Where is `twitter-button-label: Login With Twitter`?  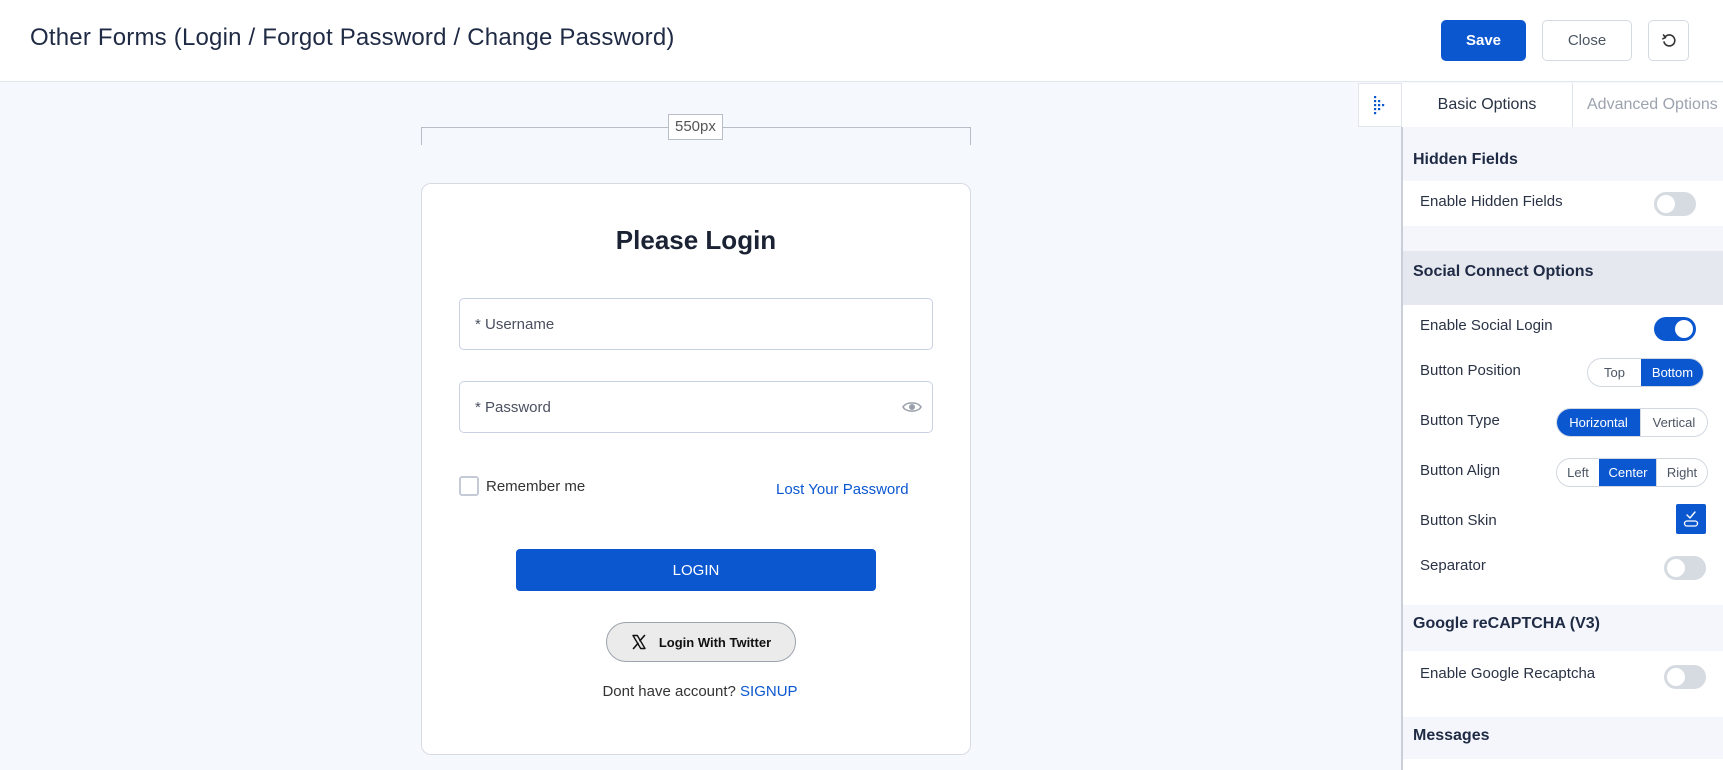 twitter-button-label: Login With Twitter is located at coordinates (715, 642).